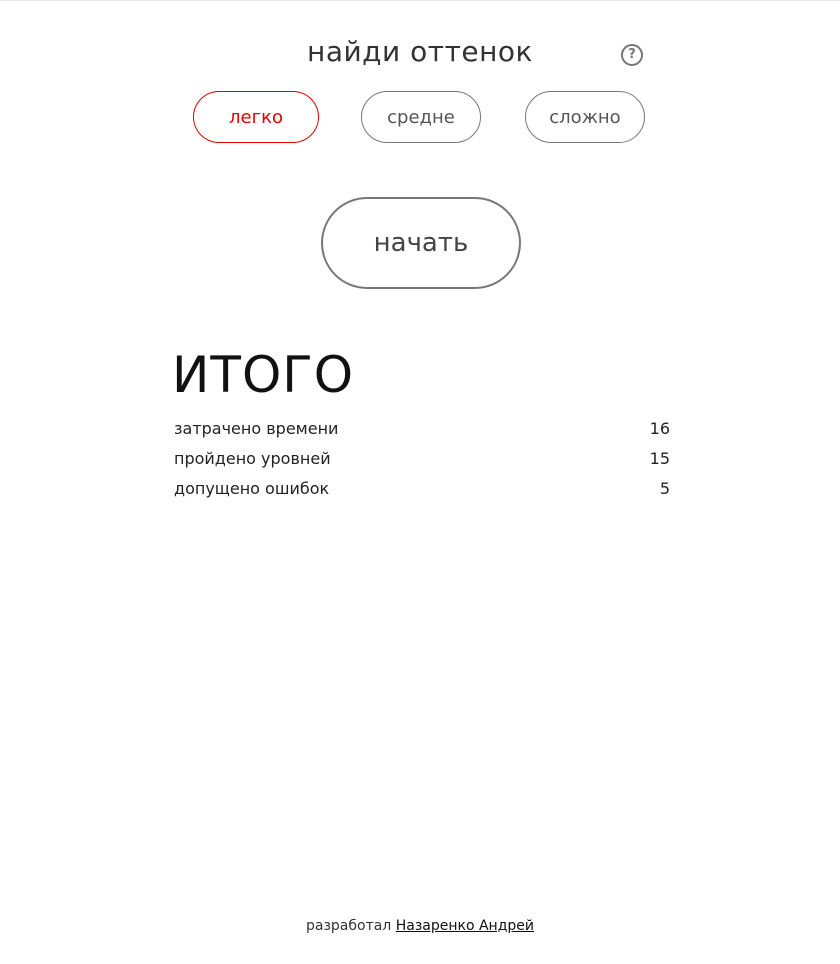 The width and height of the screenshot is (840, 964). What do you see at coordinates (422, 488) in the screenshot?
I see `stat-row-errors-made: допущено ошибок 5` at bounding box center [422, 488].